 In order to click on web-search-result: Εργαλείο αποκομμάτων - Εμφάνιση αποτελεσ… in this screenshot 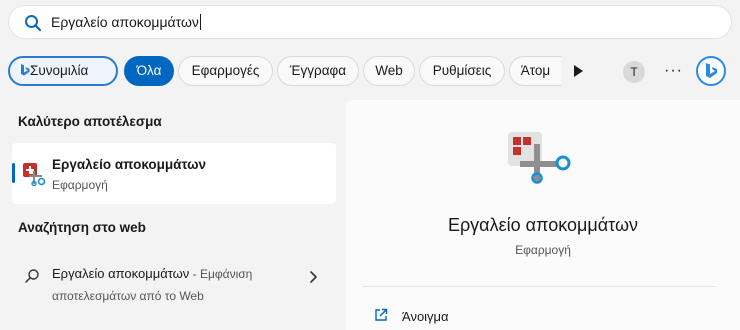, I will do `click(174, 281)`.